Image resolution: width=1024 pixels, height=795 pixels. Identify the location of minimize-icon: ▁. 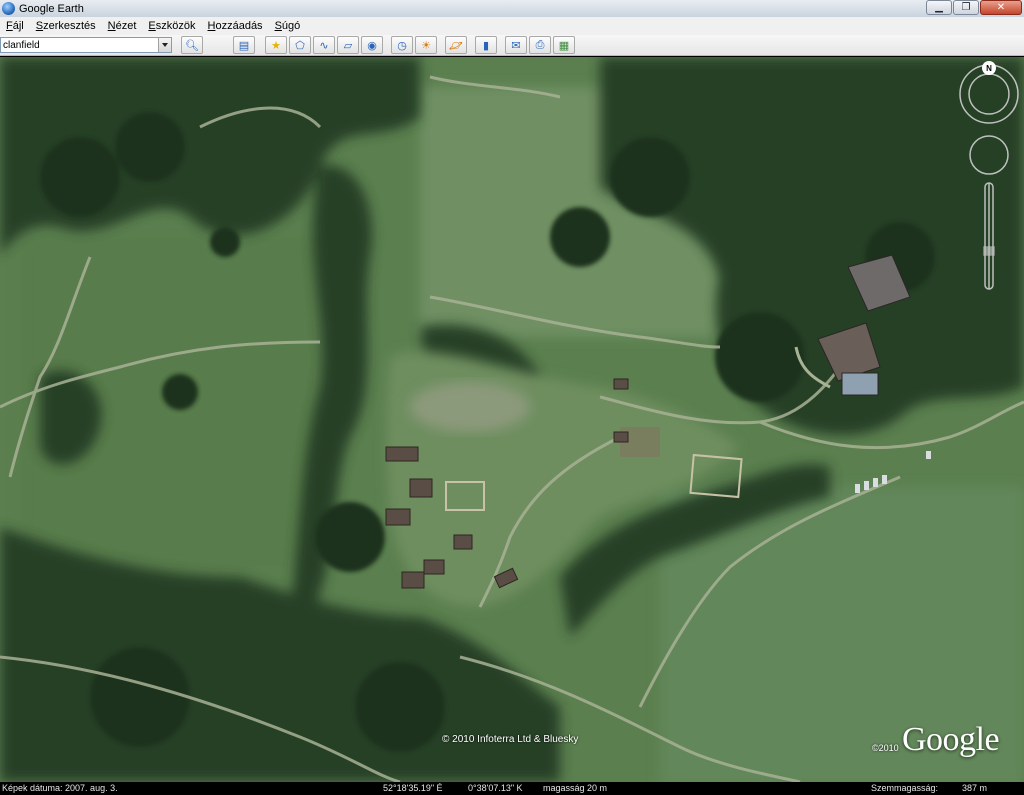
(939, 7).